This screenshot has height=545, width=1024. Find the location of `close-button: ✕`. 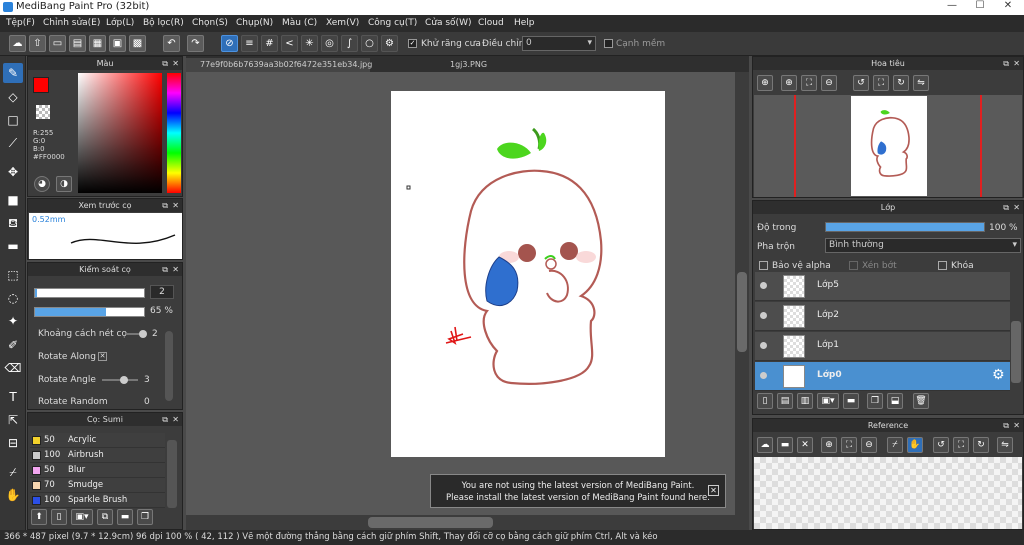

close-button: ✕ is located at coordinates (1008, 7).